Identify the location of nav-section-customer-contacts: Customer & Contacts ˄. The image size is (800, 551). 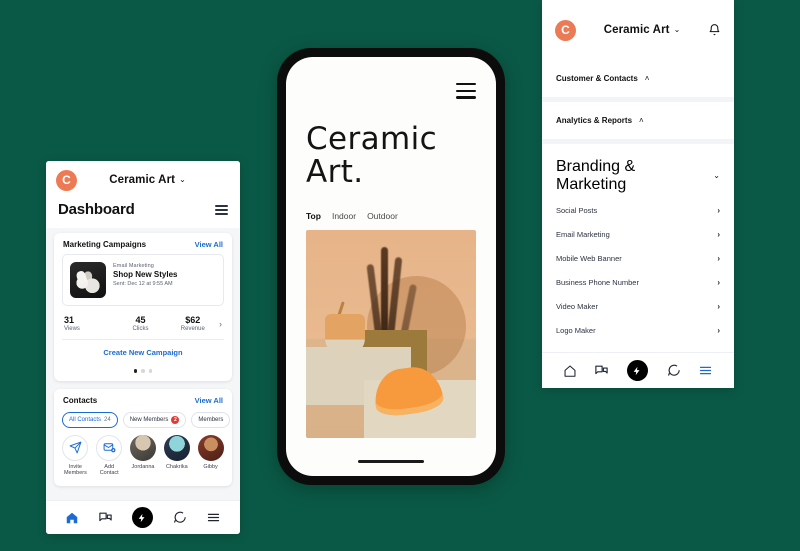
(638, 81).